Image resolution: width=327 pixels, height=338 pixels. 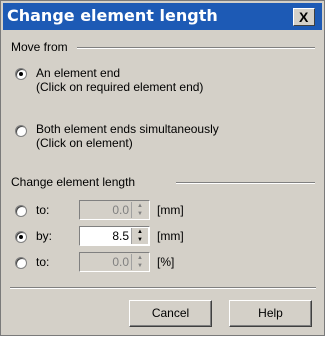 I want to click on radio-both-ends, so click(x=21, y=131).